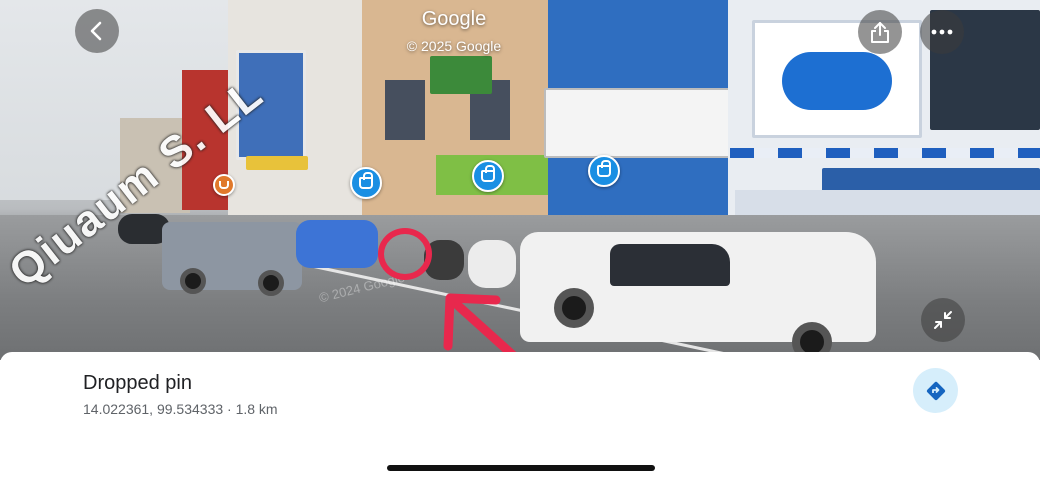 The image size is (1040, 480). I want to click on shop-sign-blue-logo, so click(837, 81).